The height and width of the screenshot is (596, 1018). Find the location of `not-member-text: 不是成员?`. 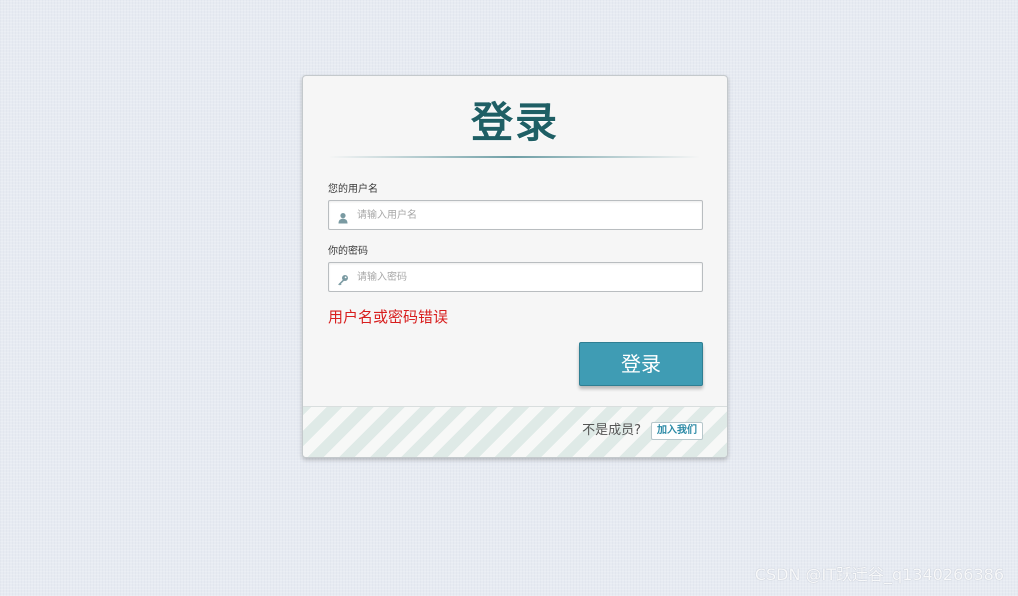

not-member-text: 不是成员? is located at coordinates (611, 430).